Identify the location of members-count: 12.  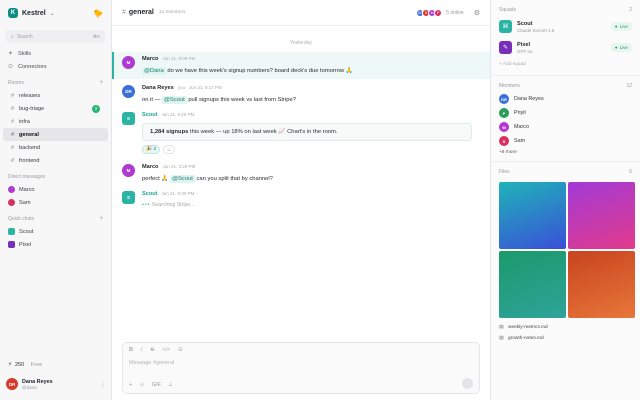
(629, 86).